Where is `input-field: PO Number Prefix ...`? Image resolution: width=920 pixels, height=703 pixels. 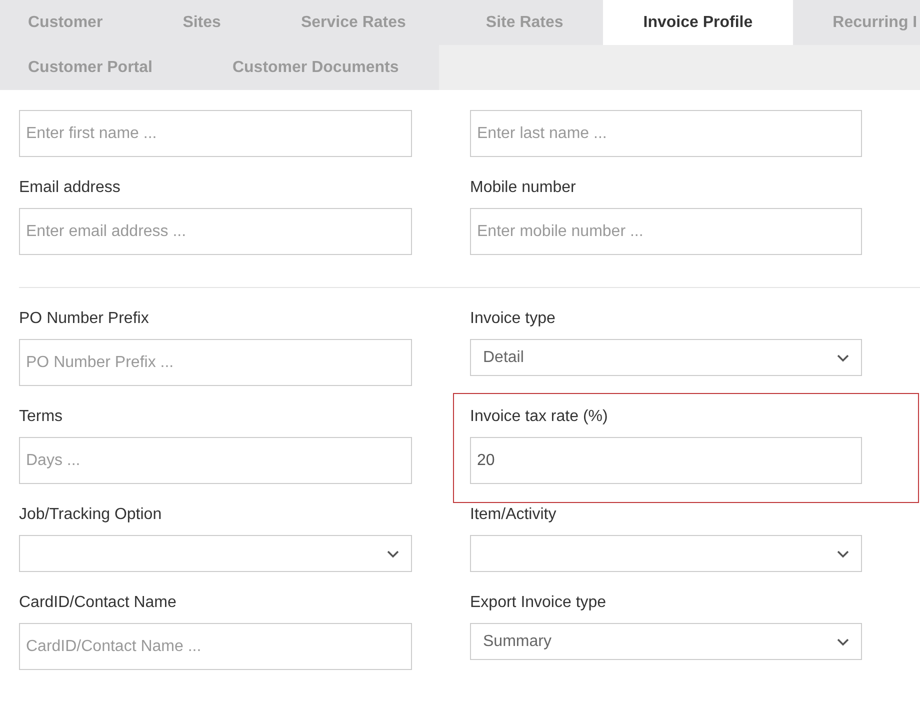
input-field: PO Number Prefix ... is located at coordinates (215, 362).